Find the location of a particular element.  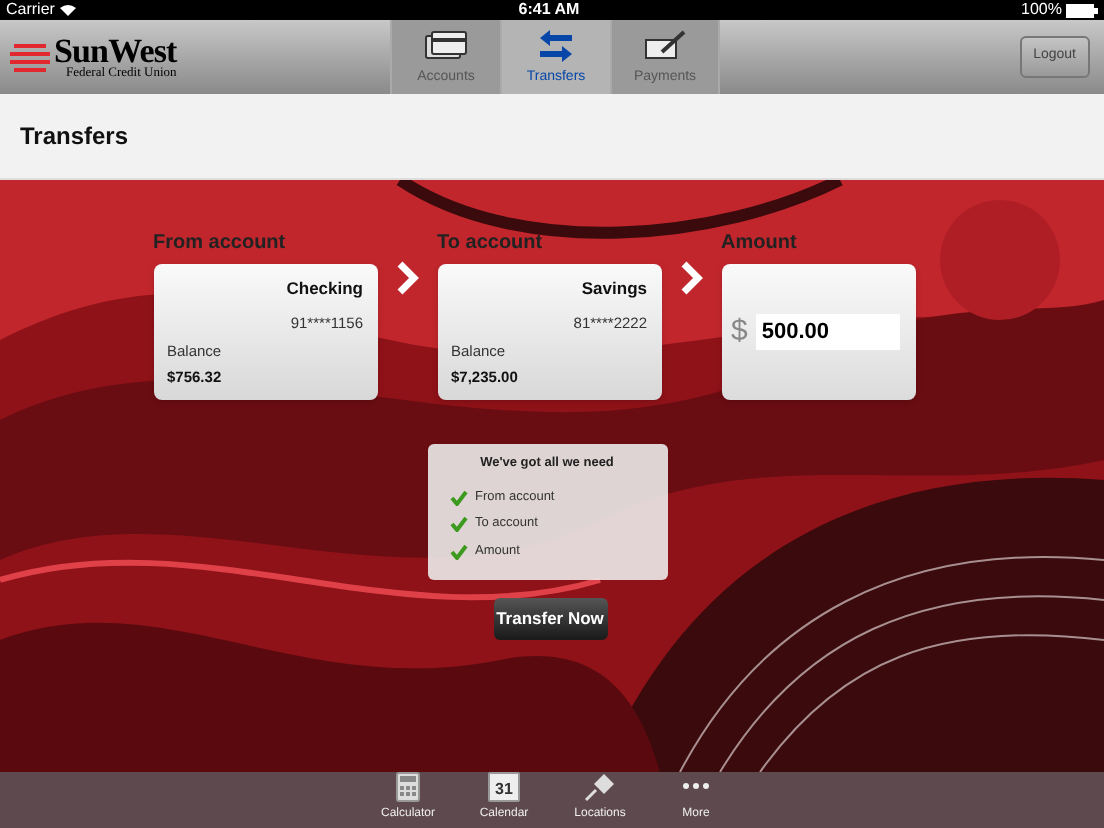

amount-heading: Amount is located at coordinates (760, 244).